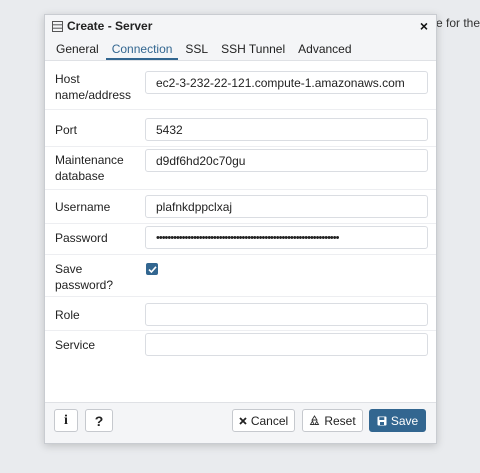 The image size is (480, 473). I want to click on reset-label: Reset, so click(340, 420).